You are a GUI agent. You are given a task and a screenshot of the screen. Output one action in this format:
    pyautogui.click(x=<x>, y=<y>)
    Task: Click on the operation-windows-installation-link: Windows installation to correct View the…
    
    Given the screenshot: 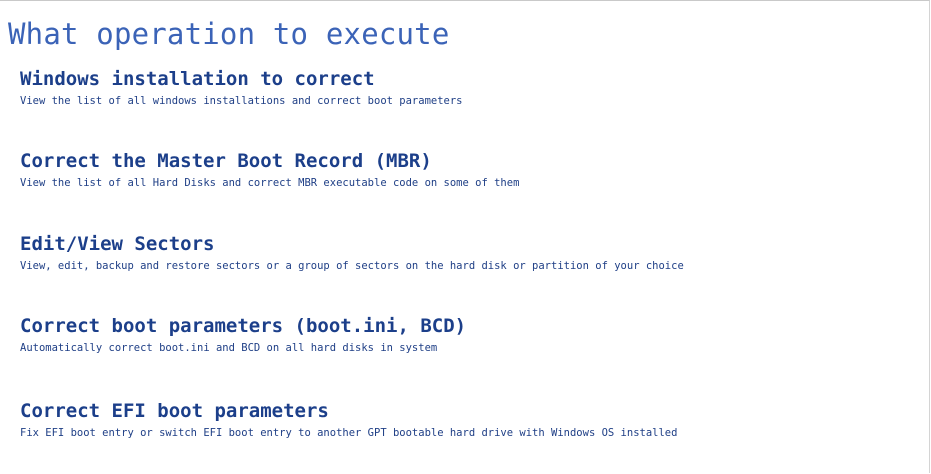 What is the action you would take?
    pyautogui.click(x=241, y=87)
    